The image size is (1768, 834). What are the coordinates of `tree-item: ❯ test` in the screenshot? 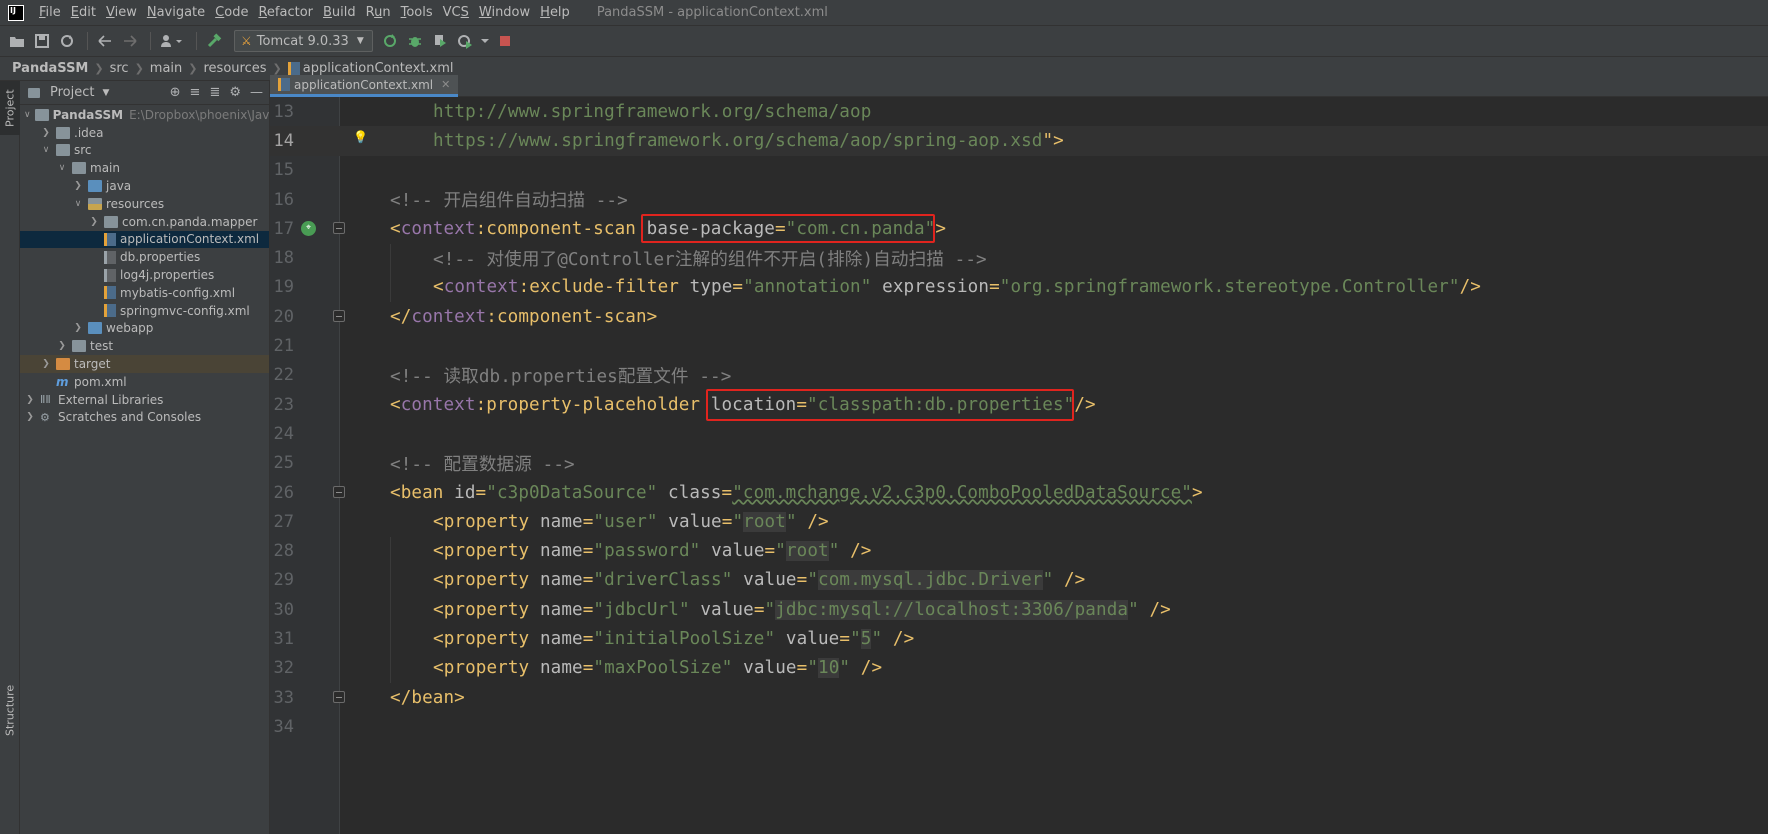 It's located at (144, 346).